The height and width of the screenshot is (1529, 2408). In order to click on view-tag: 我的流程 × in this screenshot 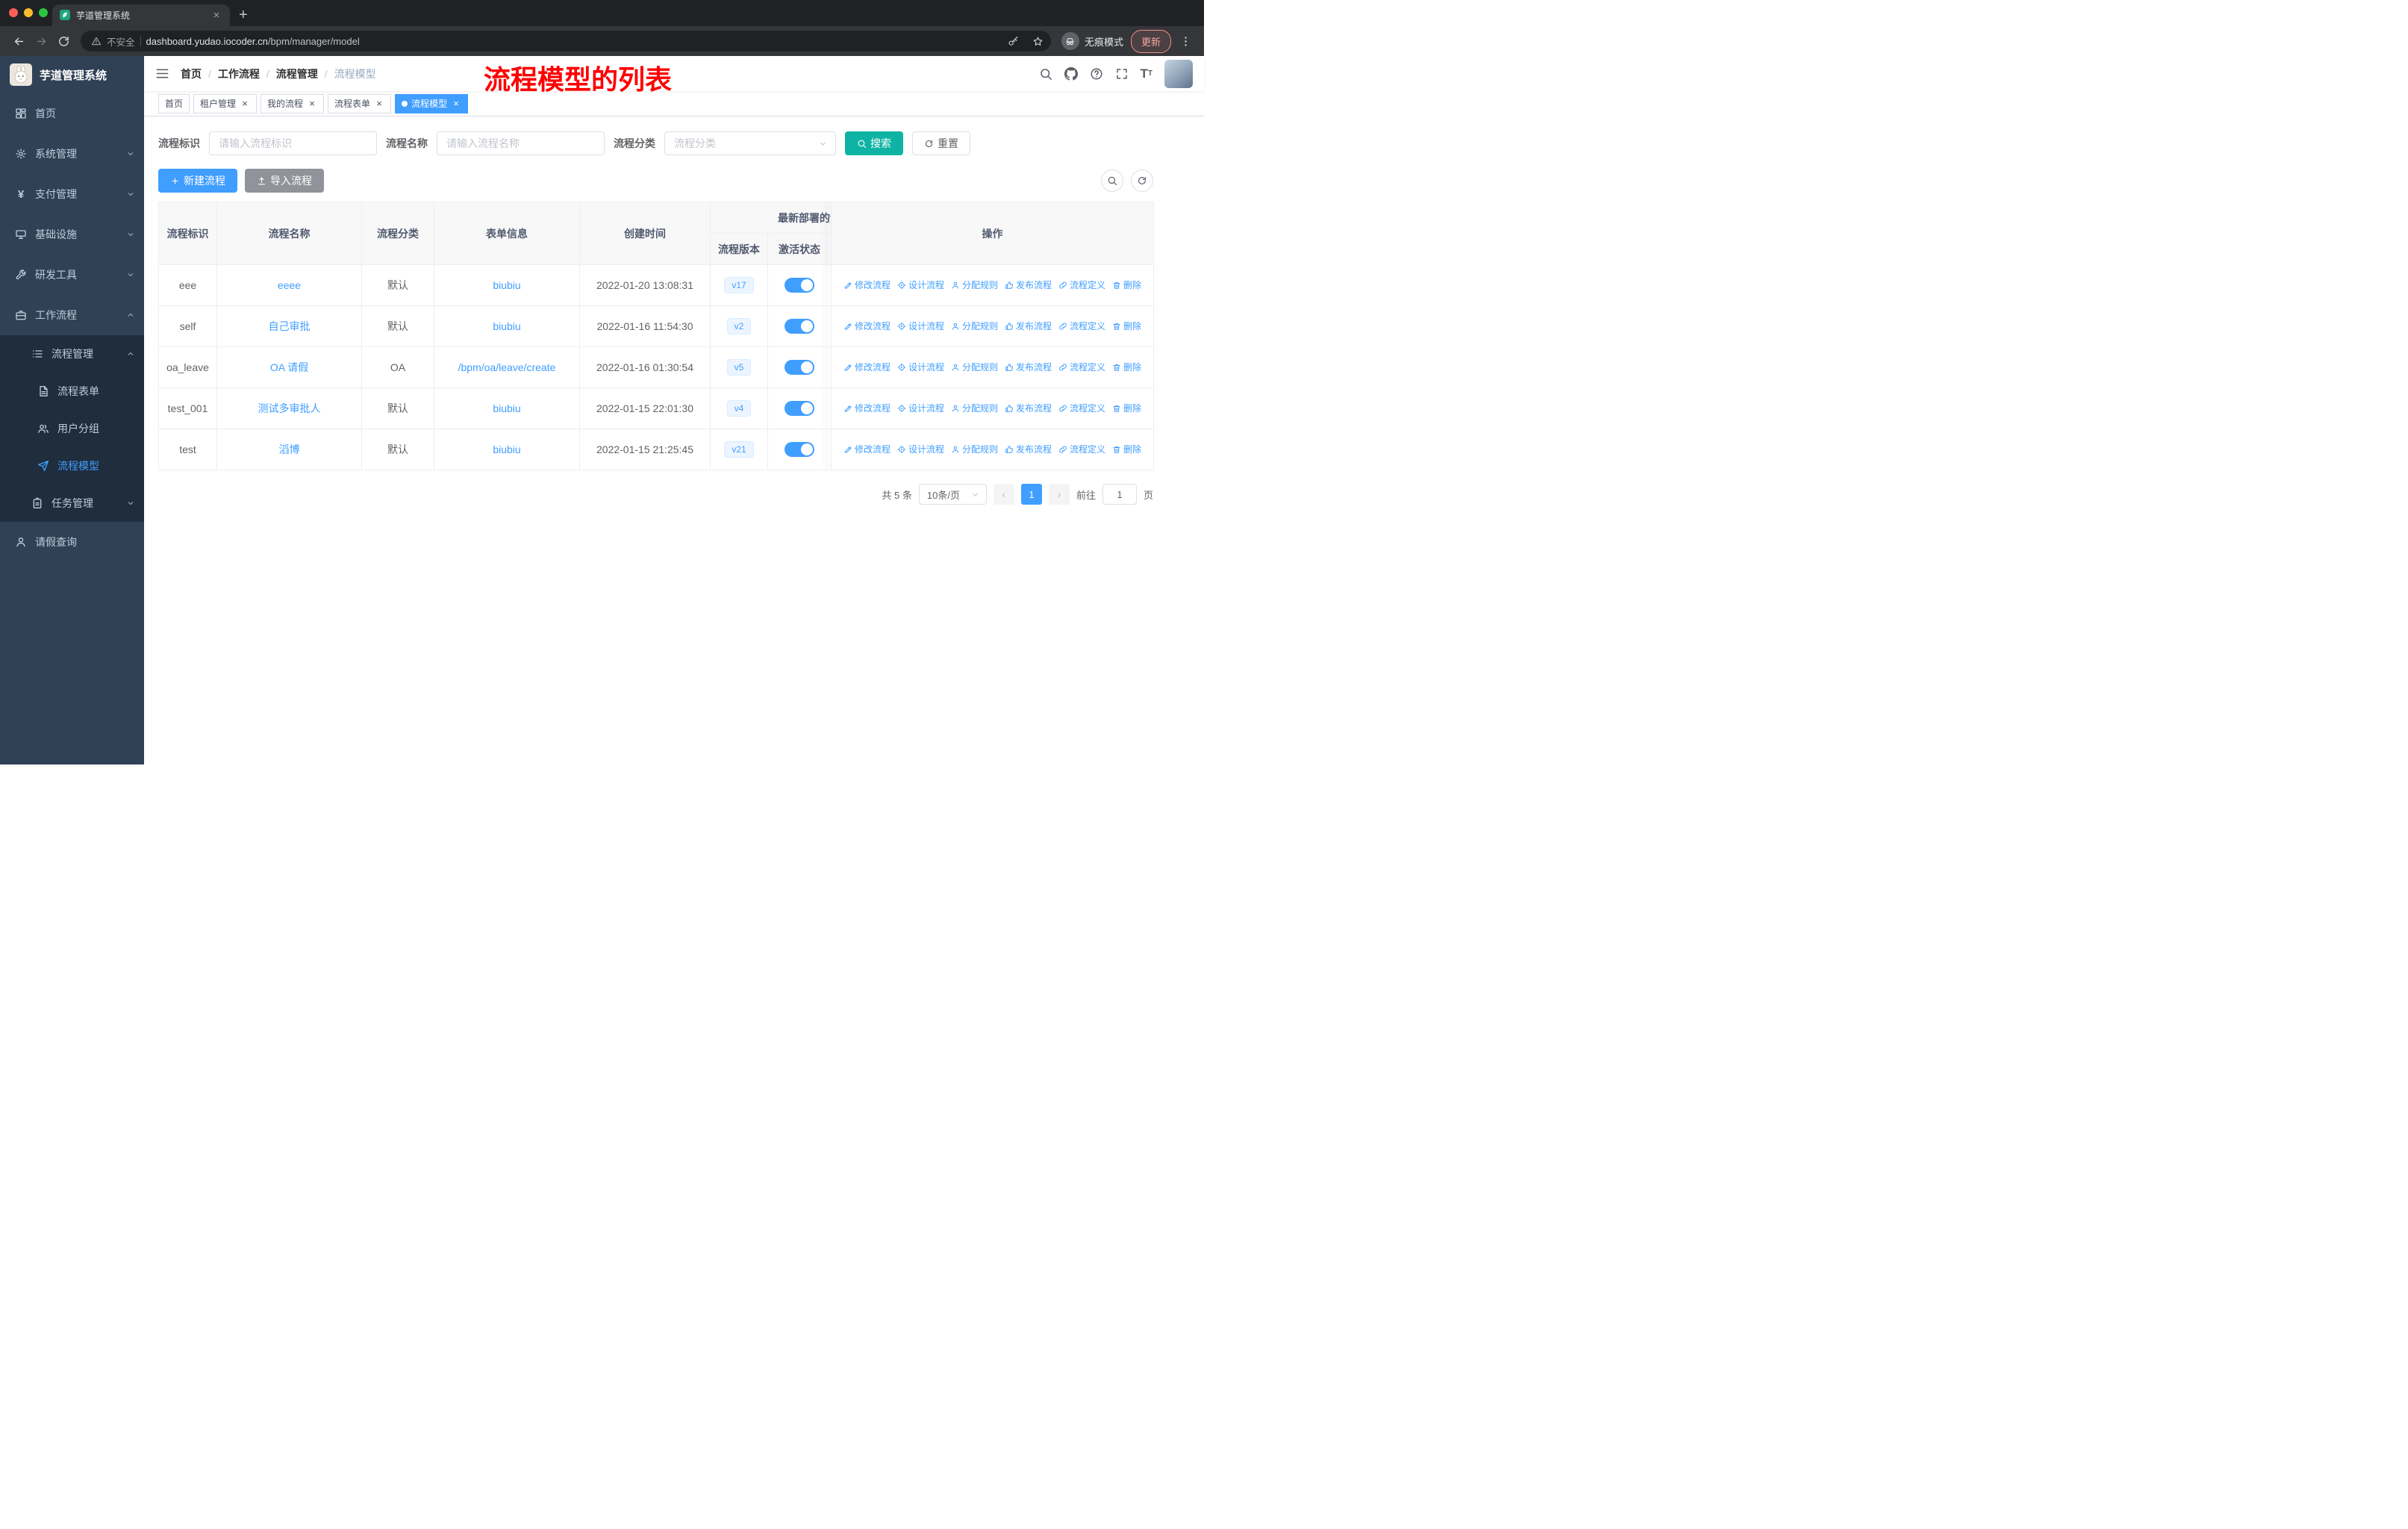, I will do `click(293, 103)`.